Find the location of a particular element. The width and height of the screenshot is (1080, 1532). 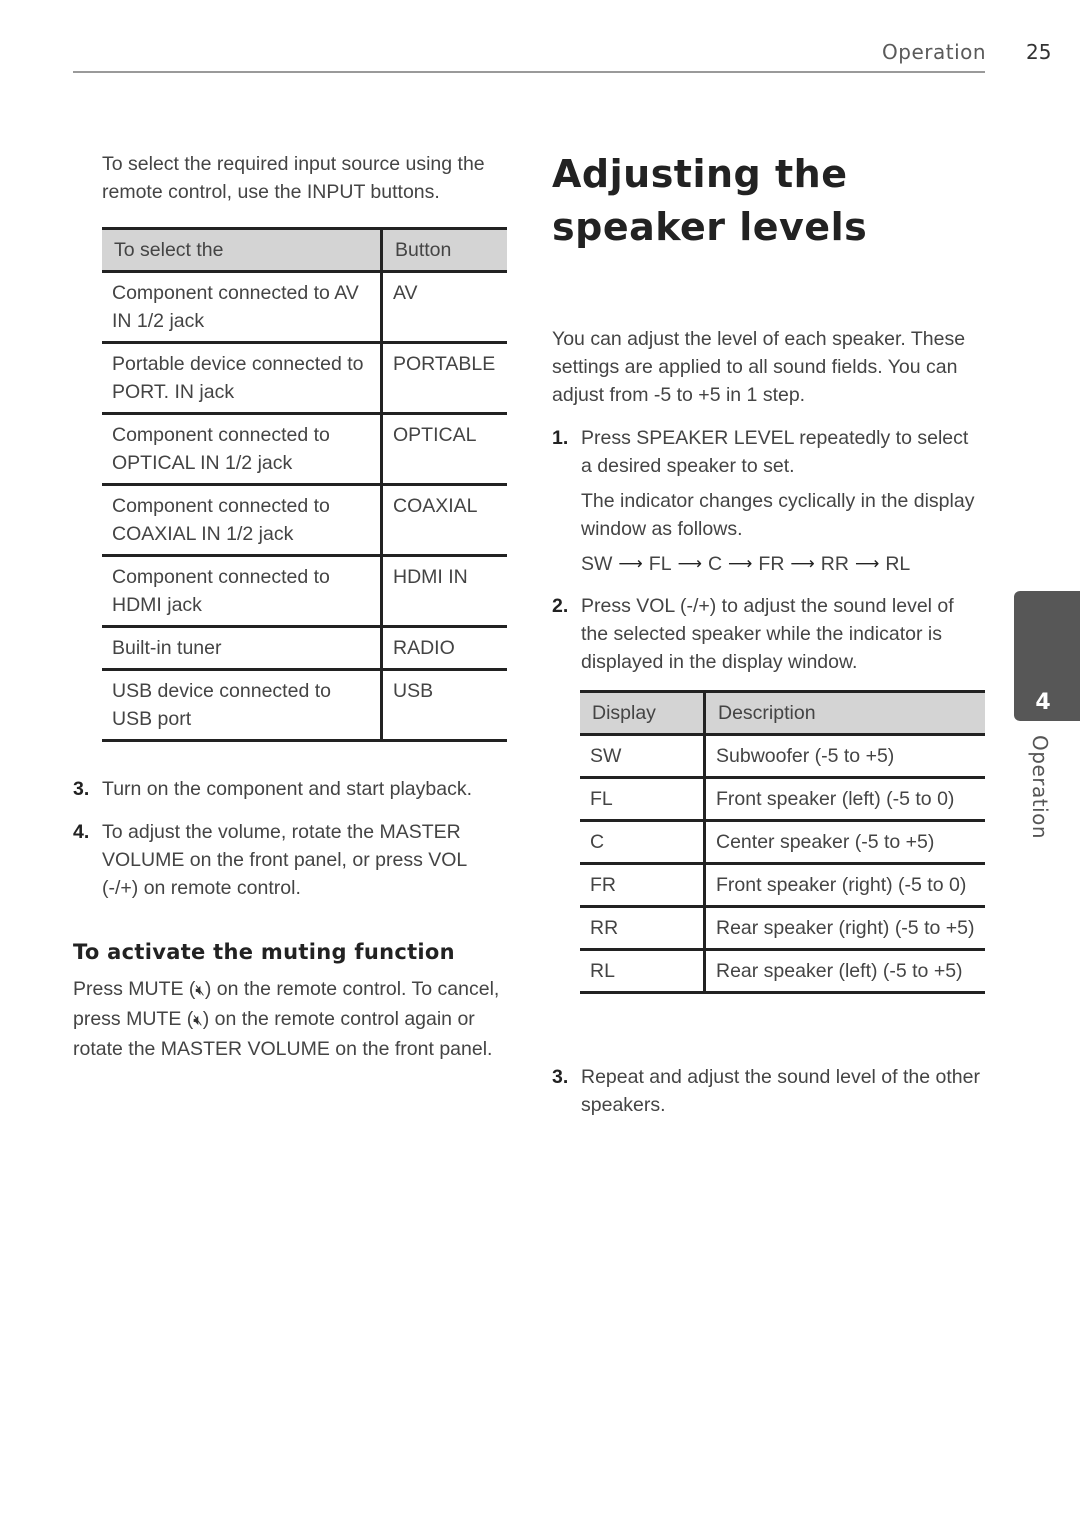

description-cell: Rear speaker (right) (-5 to +5) is located at coordinates (845, 928).